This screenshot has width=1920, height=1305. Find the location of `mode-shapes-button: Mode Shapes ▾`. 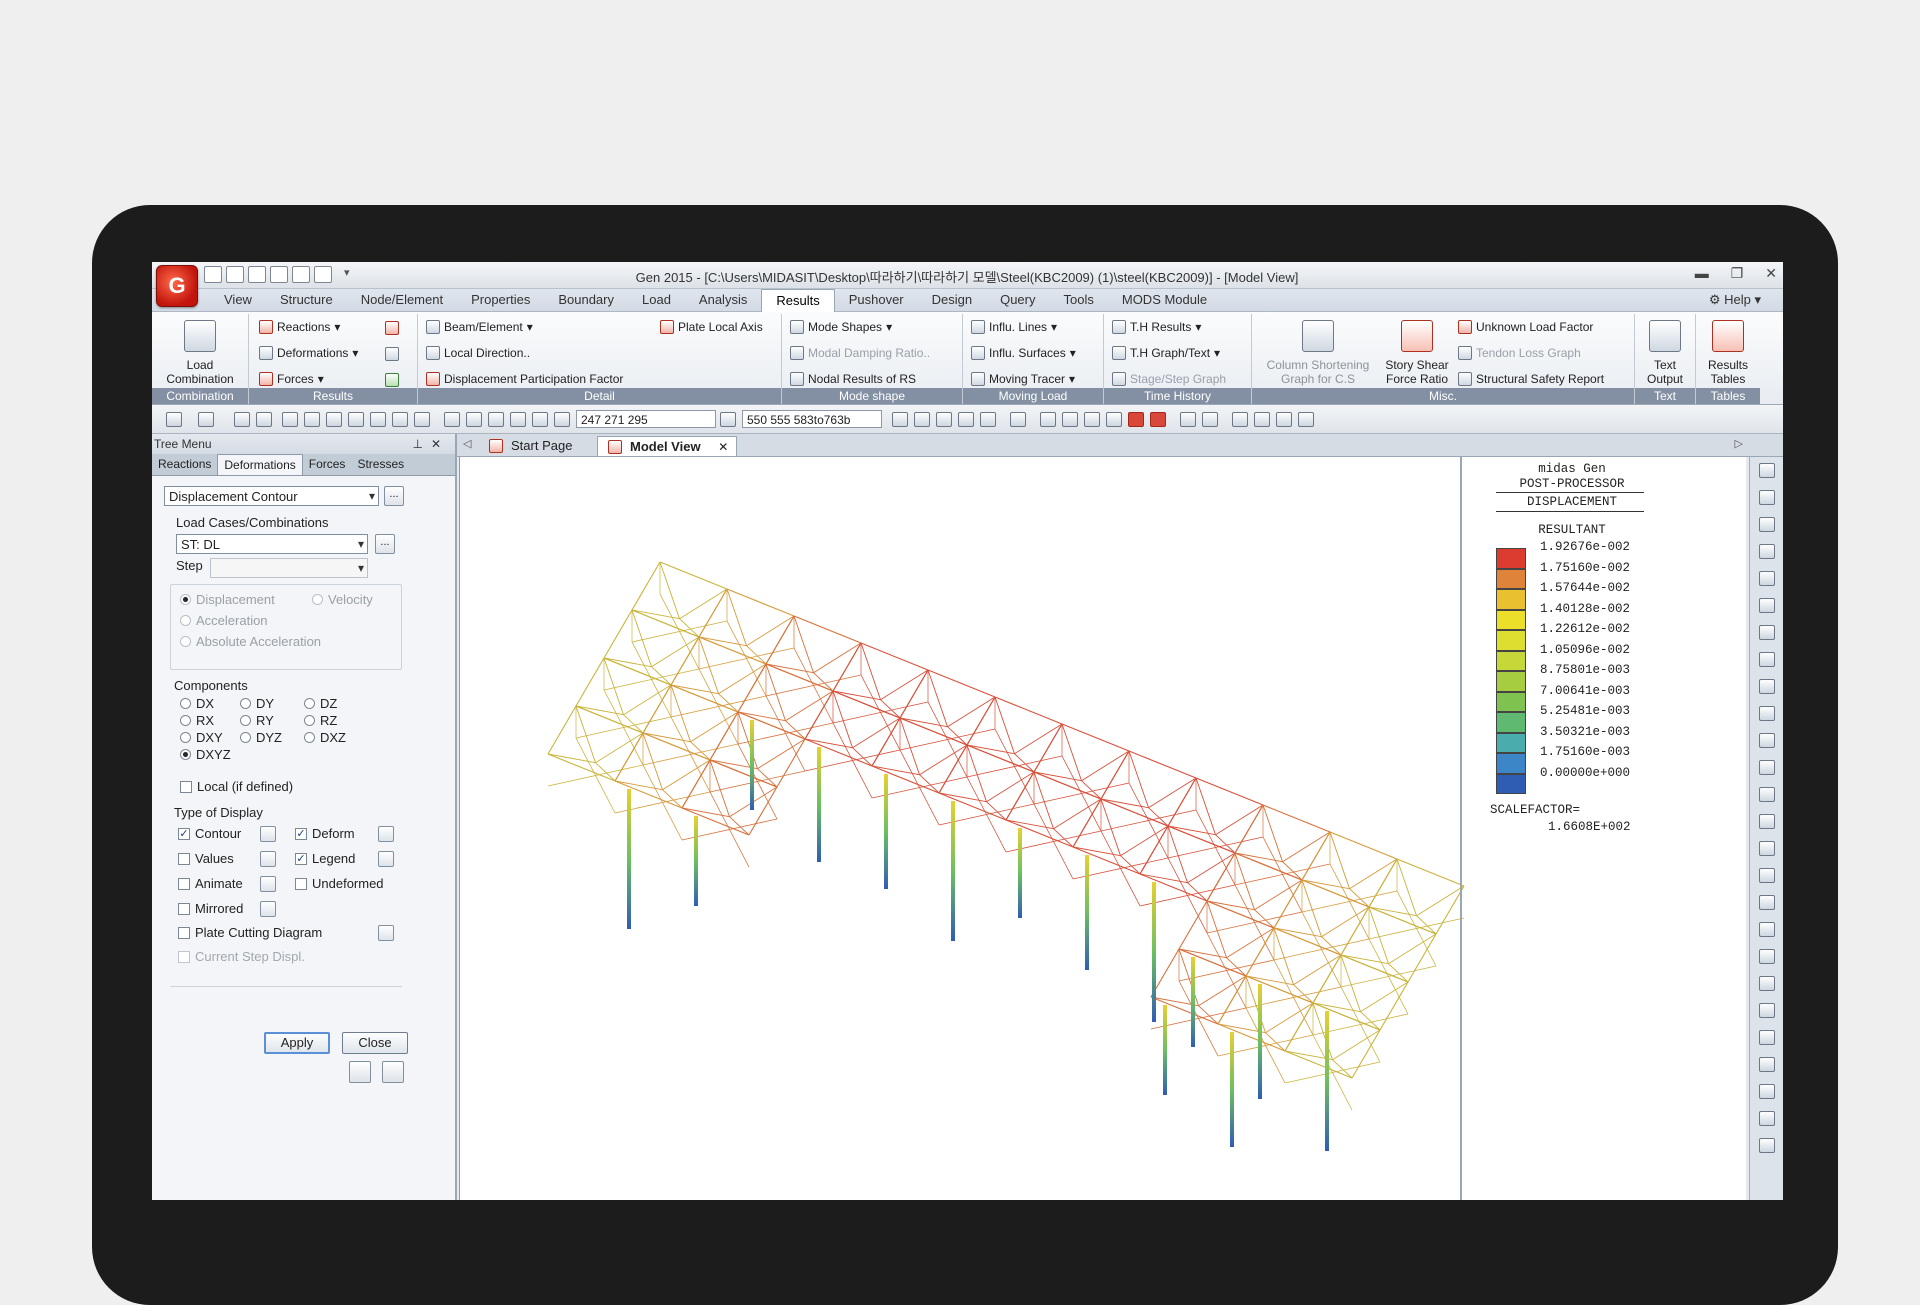

mode-shapes-button: Mode Shapes ▾ is located at coordinates (841, 327).